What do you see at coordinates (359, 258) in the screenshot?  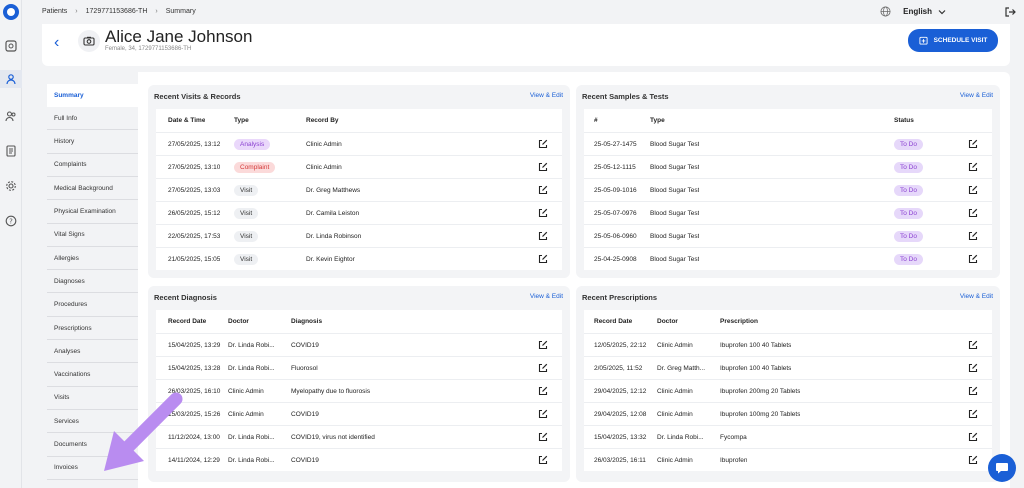 I see `table-row: 21/05/2025, 15:05 Visit Dr. Kevin Eightor` at bounding box center [359, 258].